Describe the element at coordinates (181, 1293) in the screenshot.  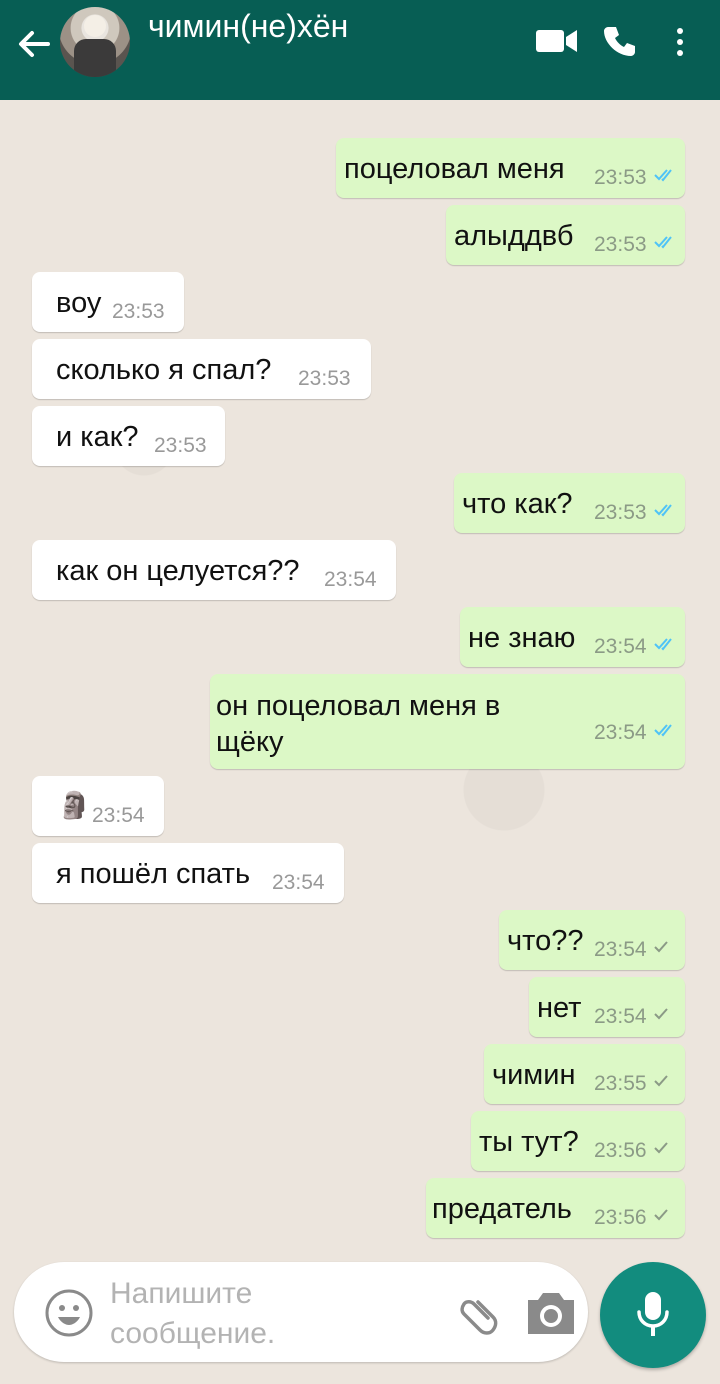
I see `placeholder-line-1: Напишите` at that location.